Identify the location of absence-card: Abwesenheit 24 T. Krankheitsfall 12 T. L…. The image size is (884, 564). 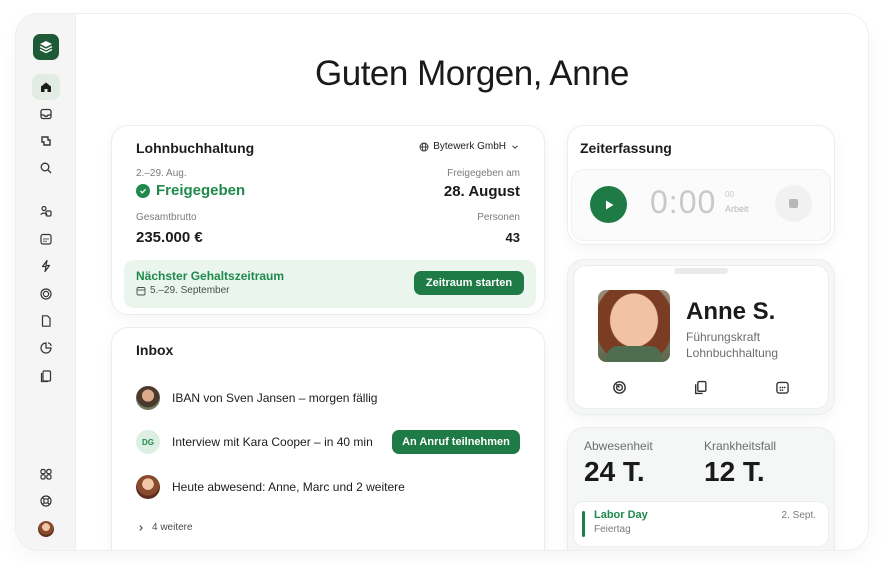
(701, 489).